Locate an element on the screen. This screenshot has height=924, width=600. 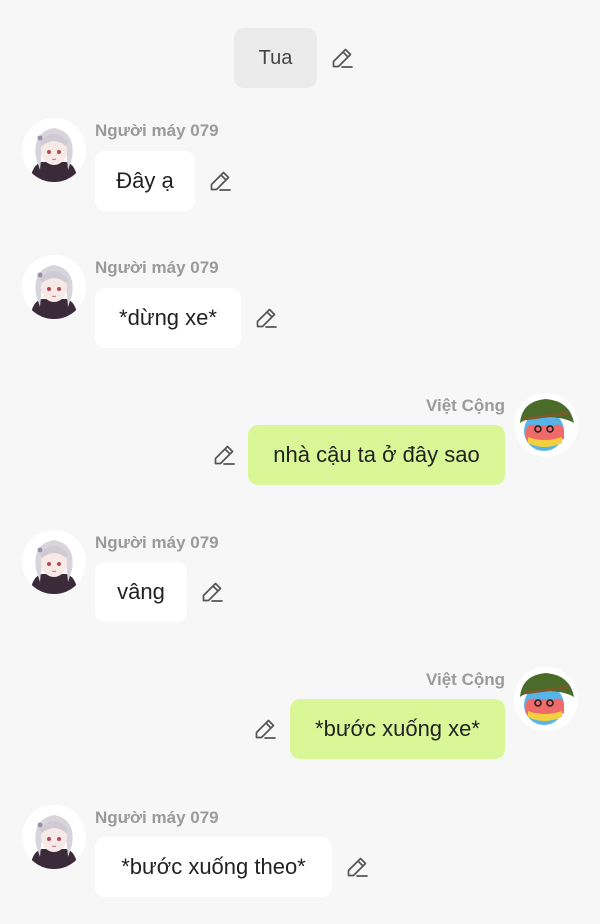
system-message-bubble: Tua is located at coordinates (275, 58).